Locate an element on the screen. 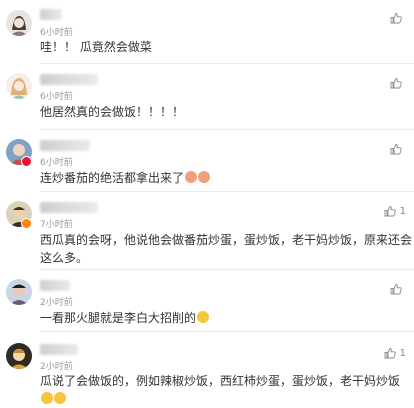  comment-text-content: 一看那火腿就是李白大招削的 is located at coordinates (118, 318).